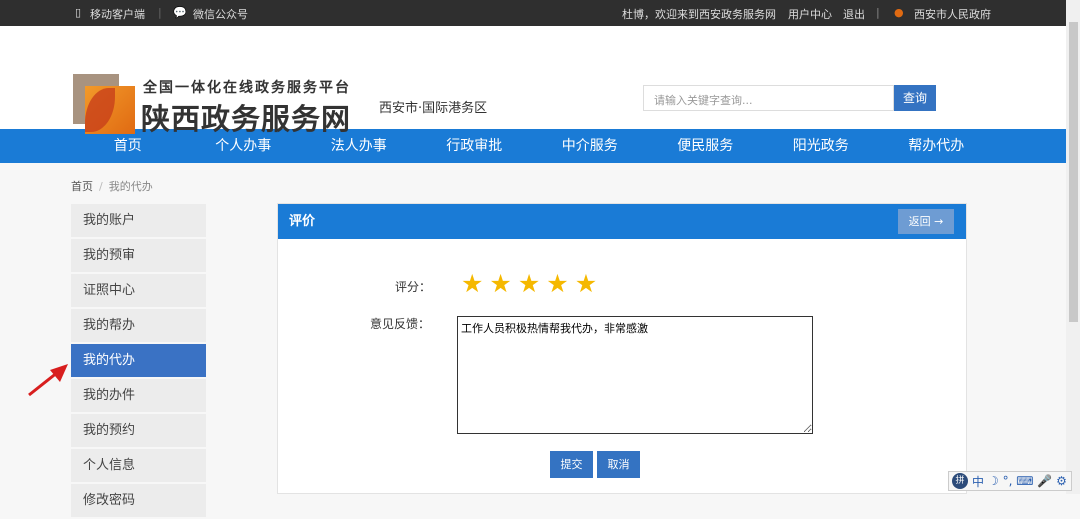 Image resolution: width=1080 pixels, height=519 pixels. What do you see at coordinates (104, 104) in the screenshot?
I see `site-logo` at bounding box center [104, 104].